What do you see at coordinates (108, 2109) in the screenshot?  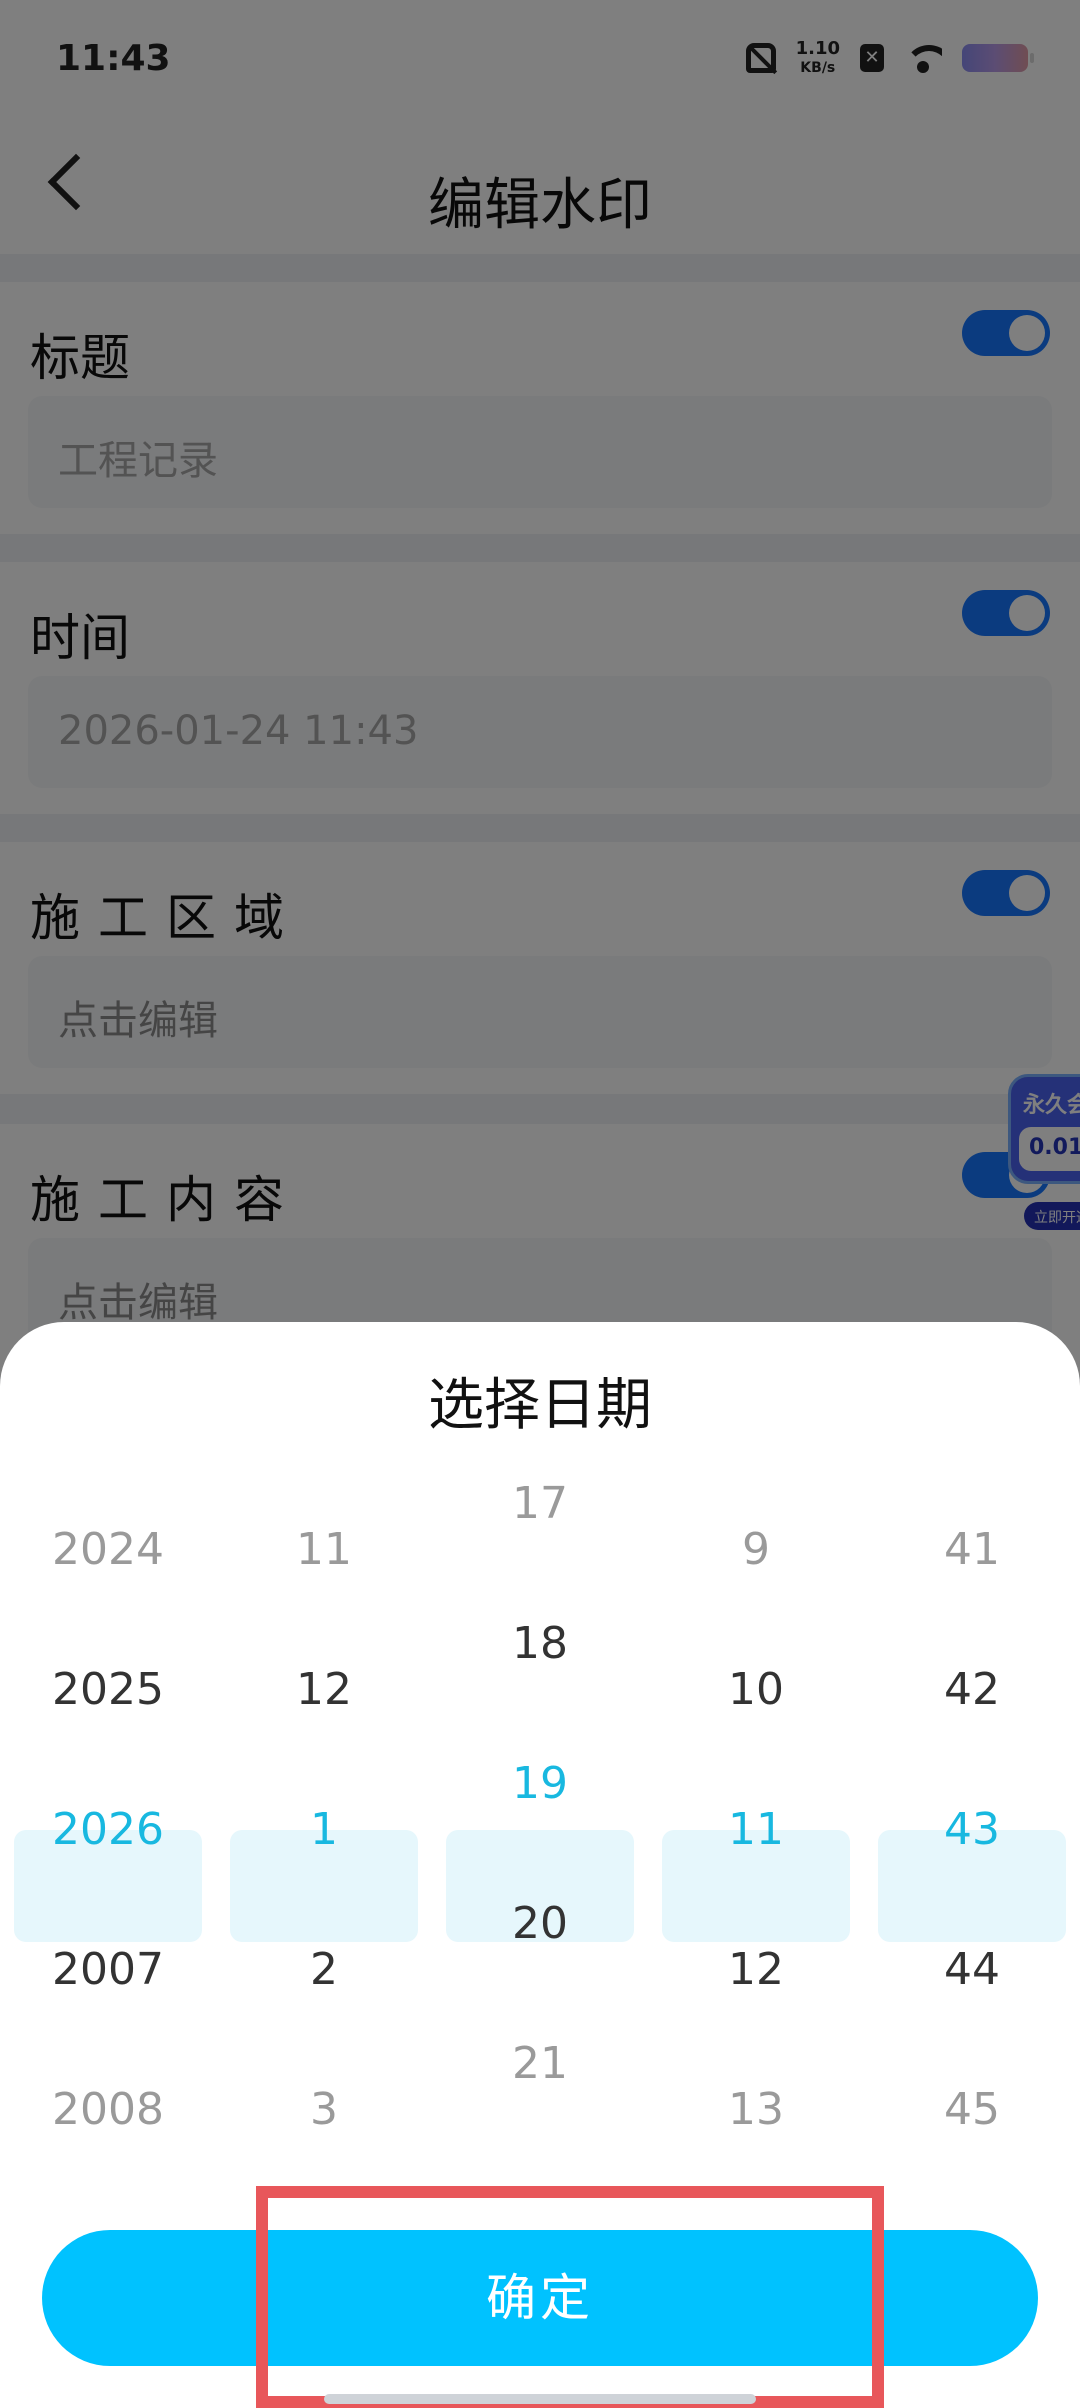 I see `year-item: 2008` at bounding box center [108, 2109].